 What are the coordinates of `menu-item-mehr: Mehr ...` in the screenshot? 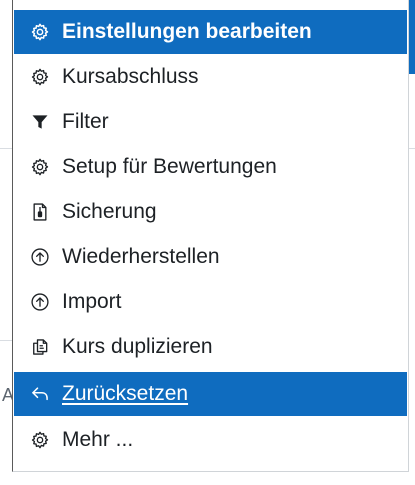 It's located at (210, 440).